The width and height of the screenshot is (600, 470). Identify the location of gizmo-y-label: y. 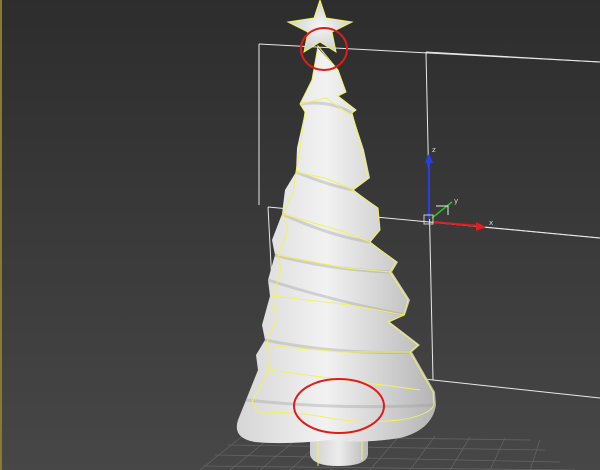
(456, 201).